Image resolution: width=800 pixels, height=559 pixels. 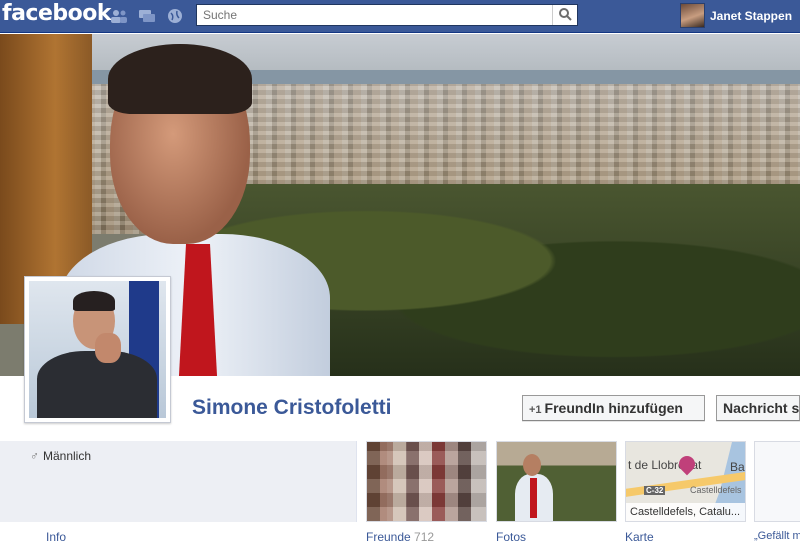 What do you see at coordinates (758, 408) in the screenshot?
I see `message-button: Nachricht s` at bounding box center [758, 408].